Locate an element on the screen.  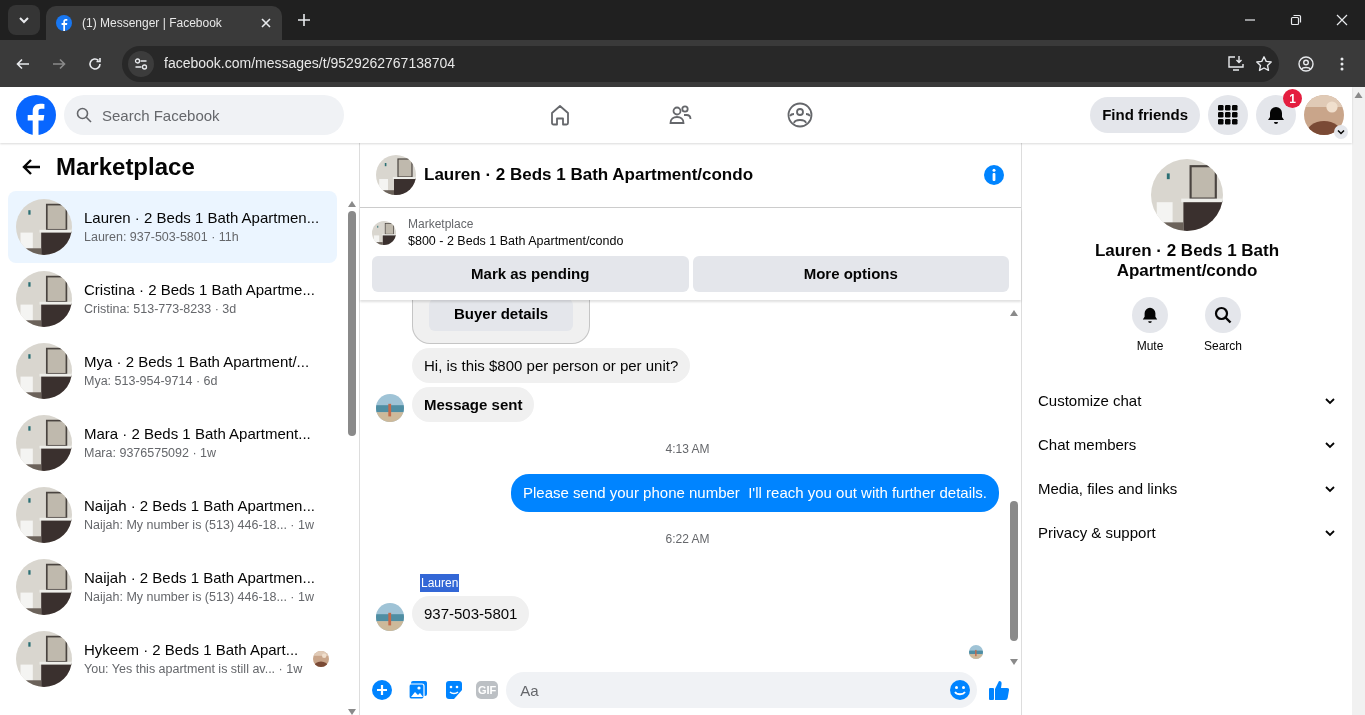
section-toggle: Customize chat is located at coordinates (1187, 401).